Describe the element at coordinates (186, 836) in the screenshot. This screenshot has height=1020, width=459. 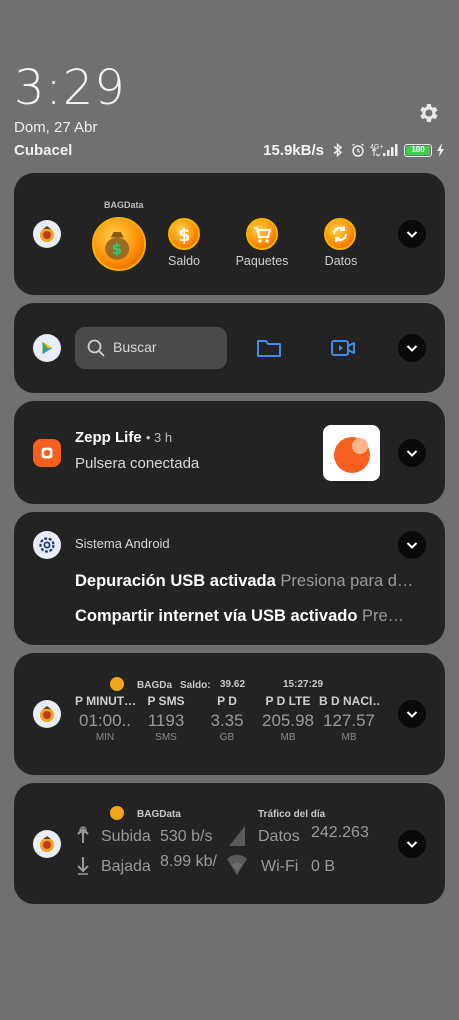
I see `upload-value: 530 b/s` at that location.